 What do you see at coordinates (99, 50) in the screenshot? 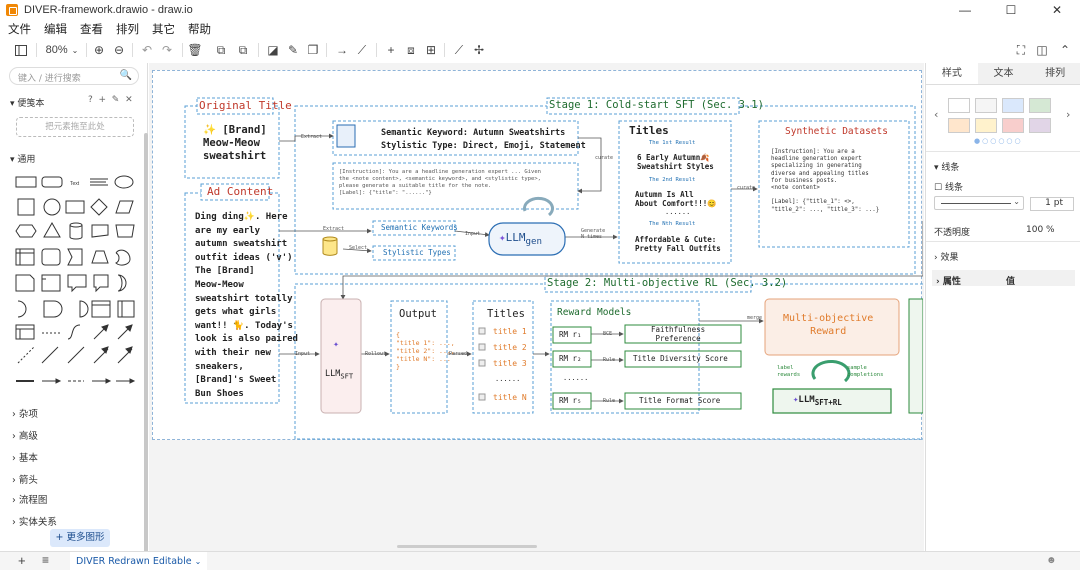
I see `zoom-in-icon: ⊕` at bounding box center [99, 50].